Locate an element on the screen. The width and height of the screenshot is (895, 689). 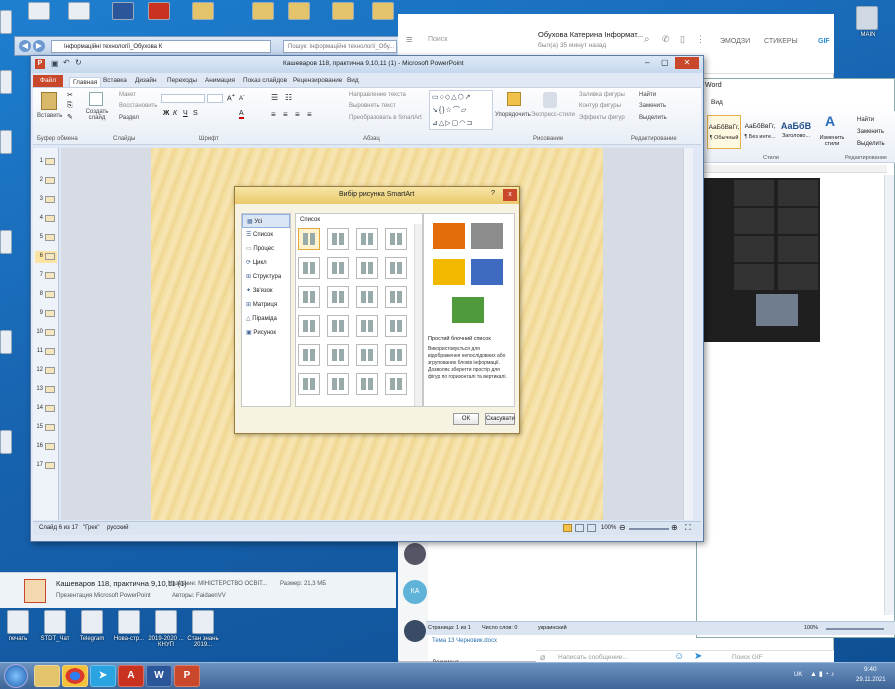
fit-window-icon: ⛶ is located at coordinates (688, 528).